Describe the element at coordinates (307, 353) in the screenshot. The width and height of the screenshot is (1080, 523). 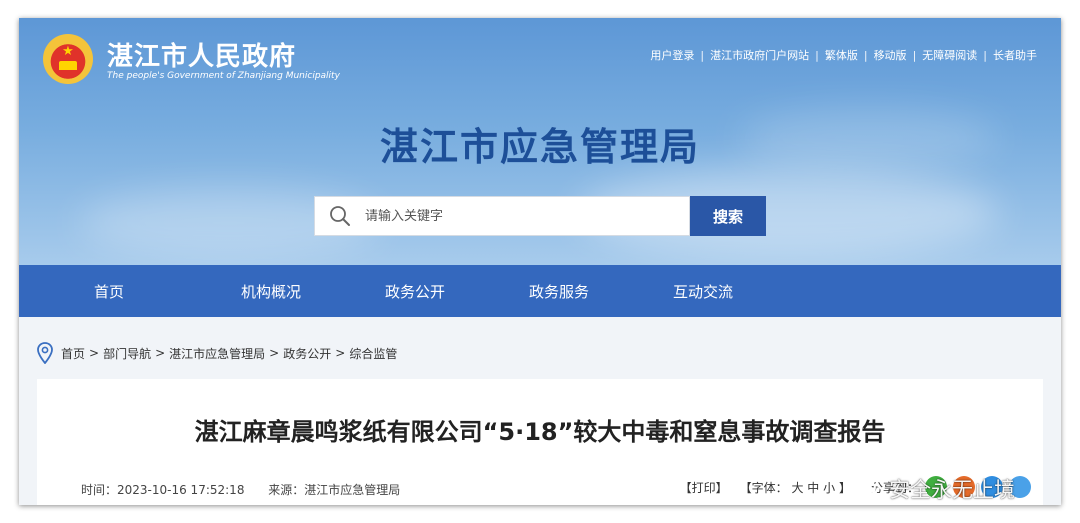
I see `breadcrumb-government-affairs: 政务公开` at that location.